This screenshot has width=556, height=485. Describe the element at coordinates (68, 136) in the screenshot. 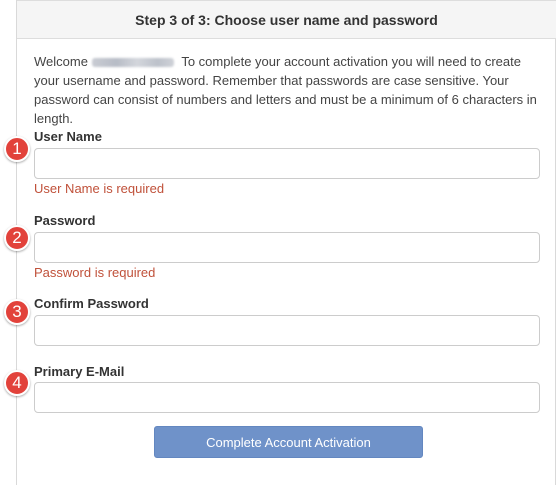

I see `username-label: User Name` at that location.